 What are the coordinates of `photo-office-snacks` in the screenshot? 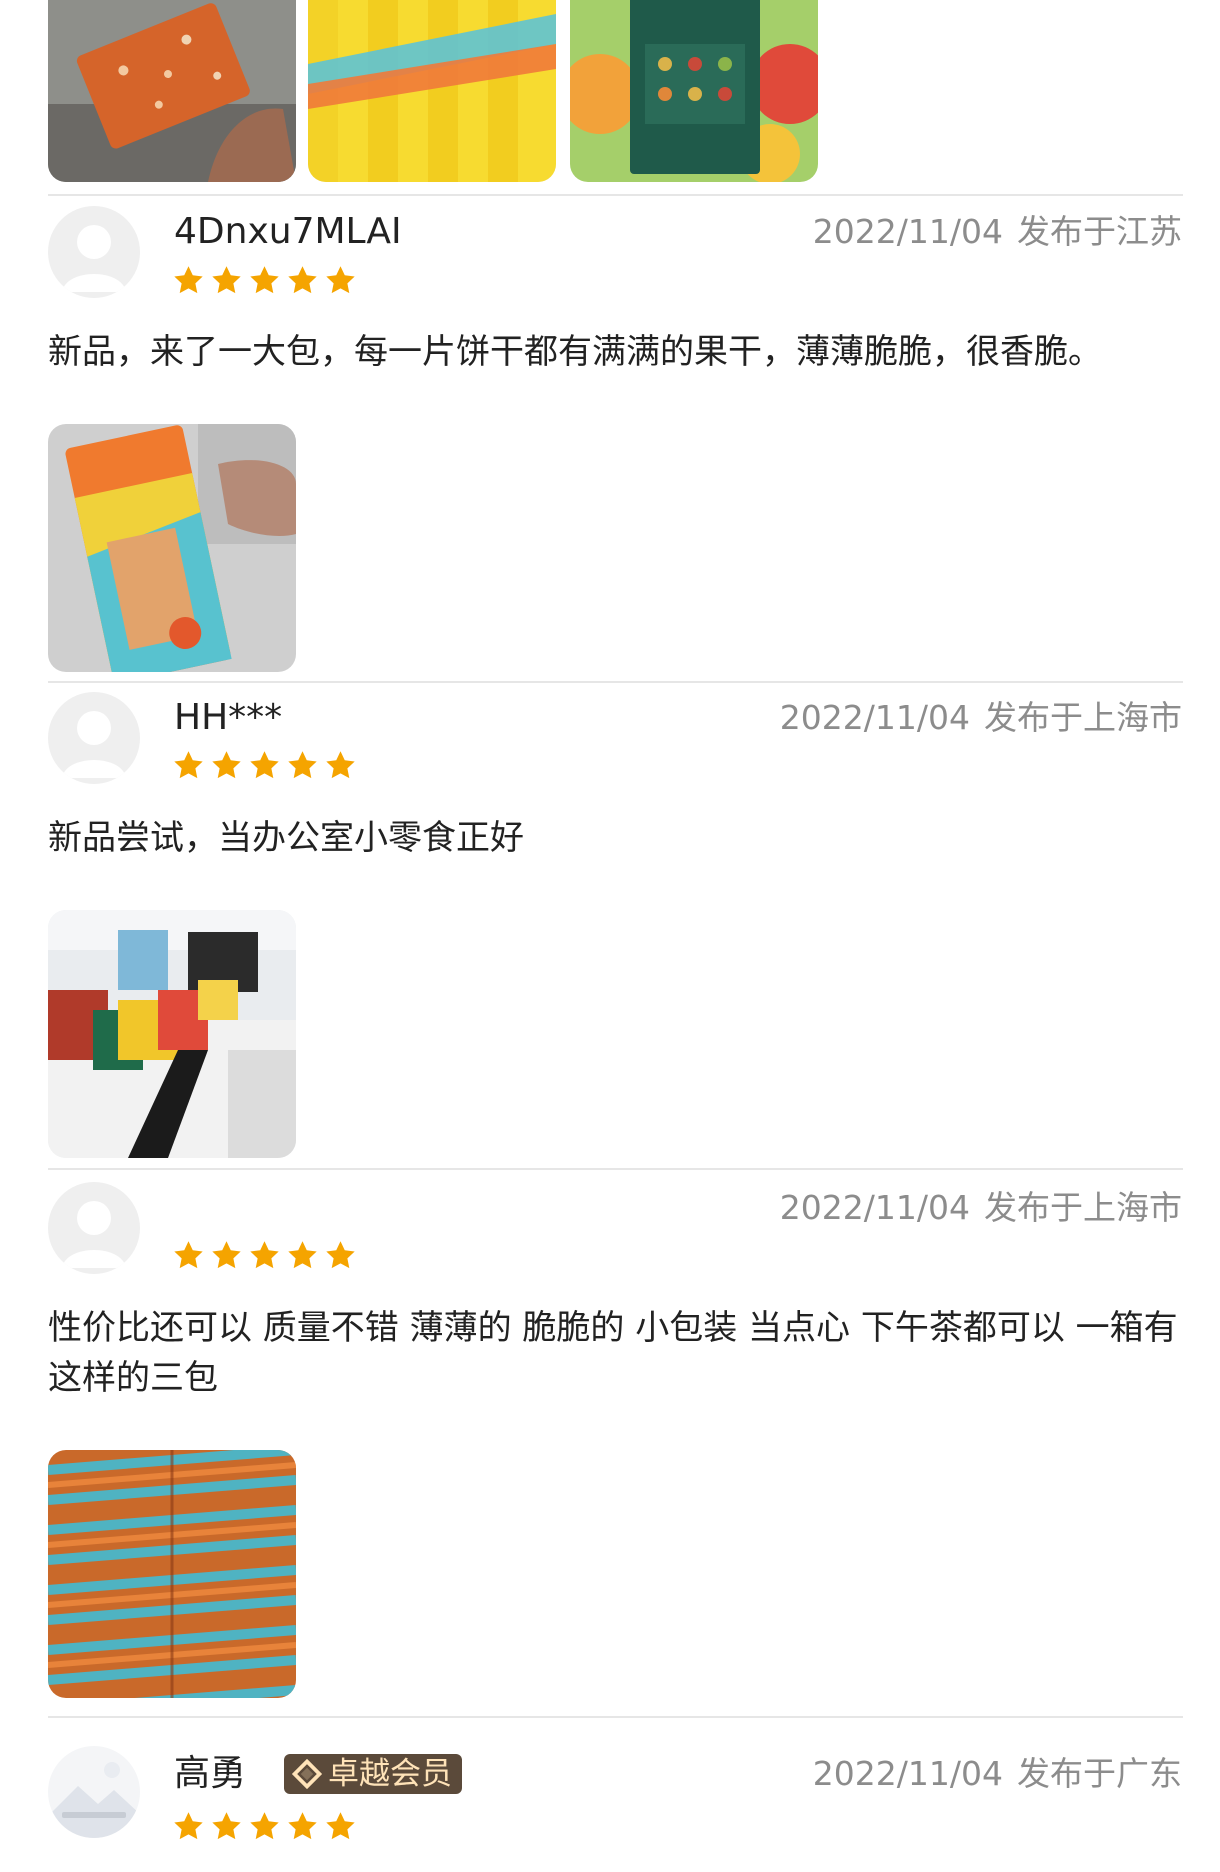 It's located at (172, 1034).